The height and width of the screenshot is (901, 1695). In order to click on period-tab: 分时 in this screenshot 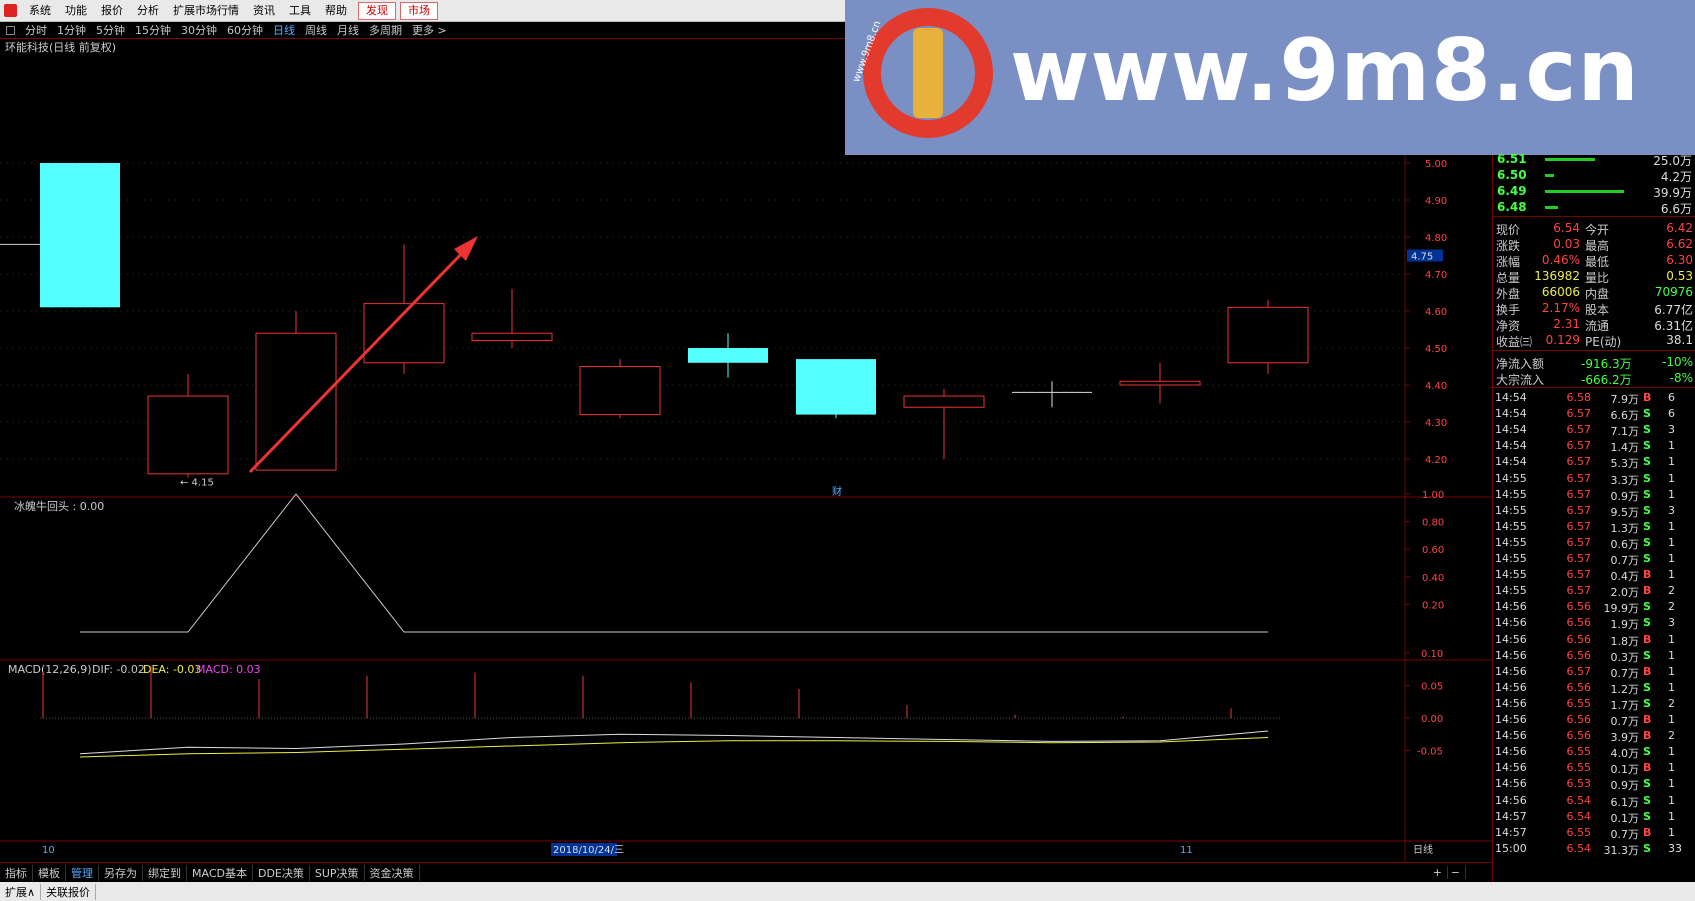, I will do `click(36, 30)`.